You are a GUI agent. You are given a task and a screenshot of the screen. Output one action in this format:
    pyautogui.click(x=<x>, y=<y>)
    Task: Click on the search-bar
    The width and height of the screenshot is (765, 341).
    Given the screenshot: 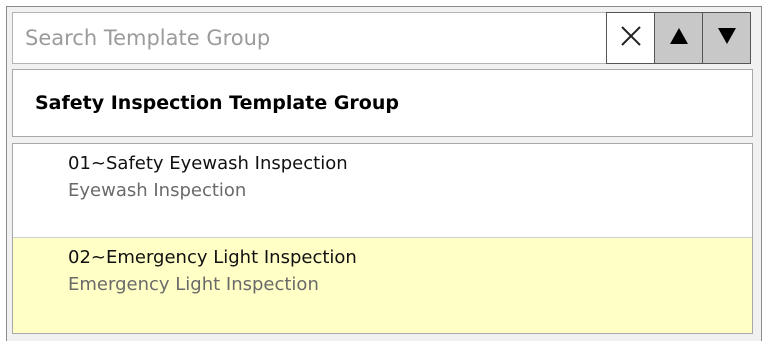 What is the action you would take?
    pyautogui.click(x=382, y=38)
    